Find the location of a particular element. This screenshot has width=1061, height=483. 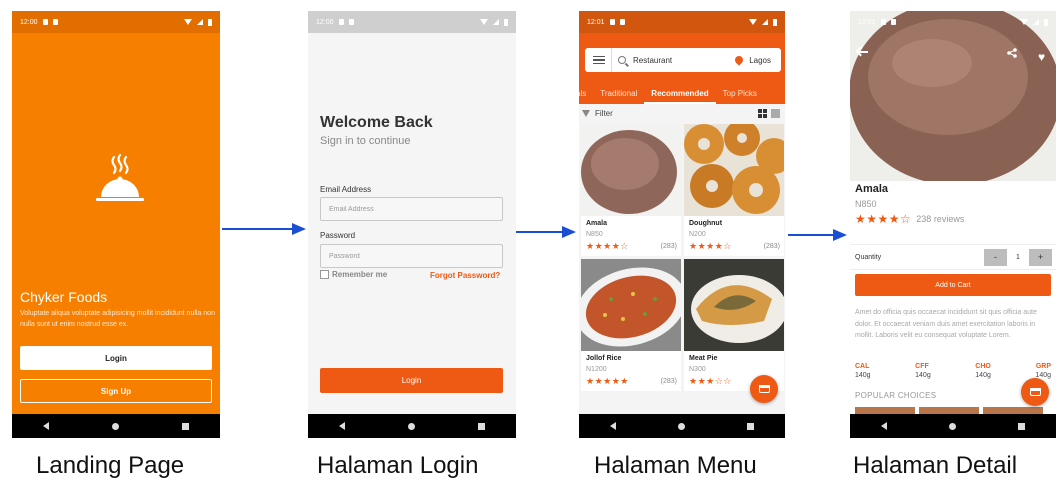

email-field is located at coordinates (411, 209).